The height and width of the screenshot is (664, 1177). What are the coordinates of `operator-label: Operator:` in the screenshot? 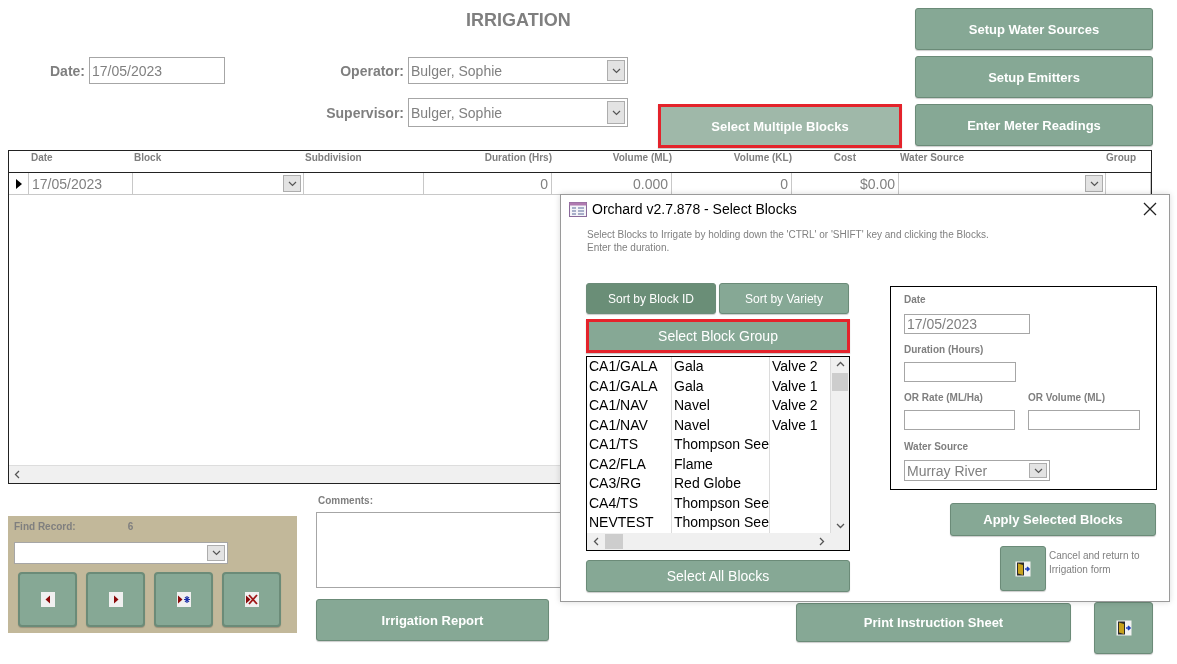 It's located at (372, 70).